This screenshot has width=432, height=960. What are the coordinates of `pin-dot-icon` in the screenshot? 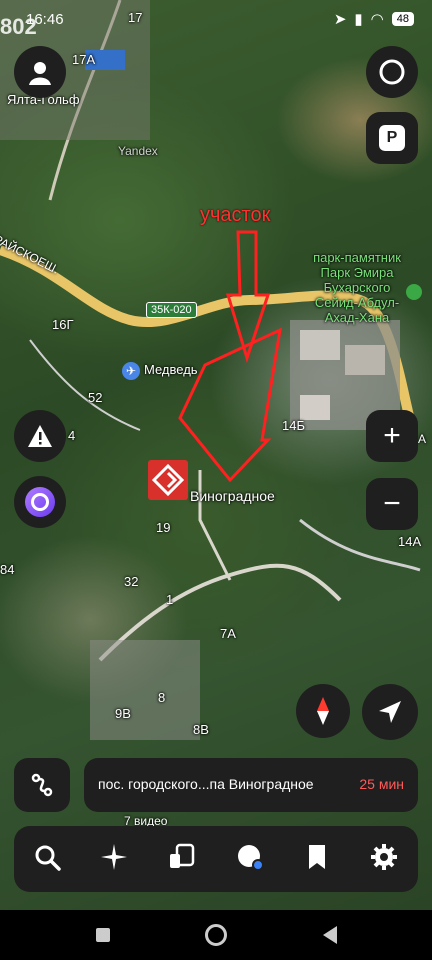 It's located at (251, 857).